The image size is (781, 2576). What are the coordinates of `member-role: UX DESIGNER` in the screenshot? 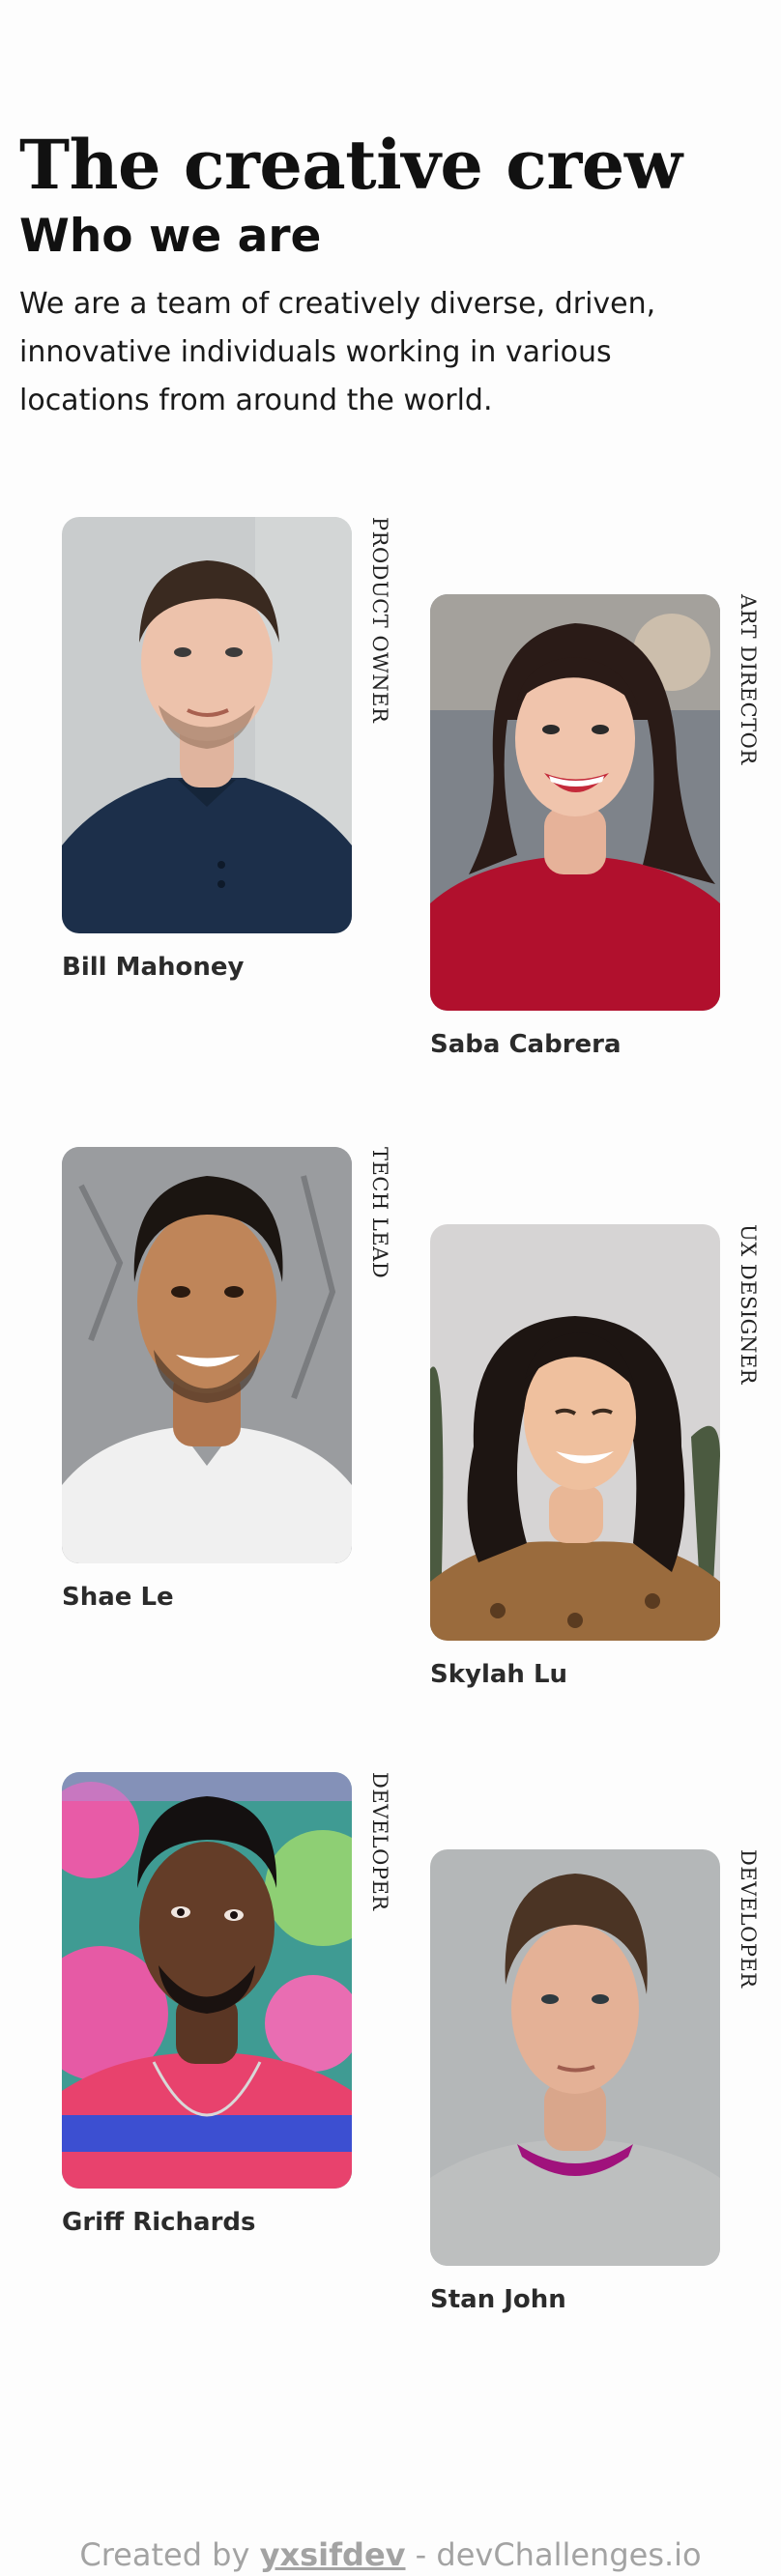 It's located at (748, 1305).